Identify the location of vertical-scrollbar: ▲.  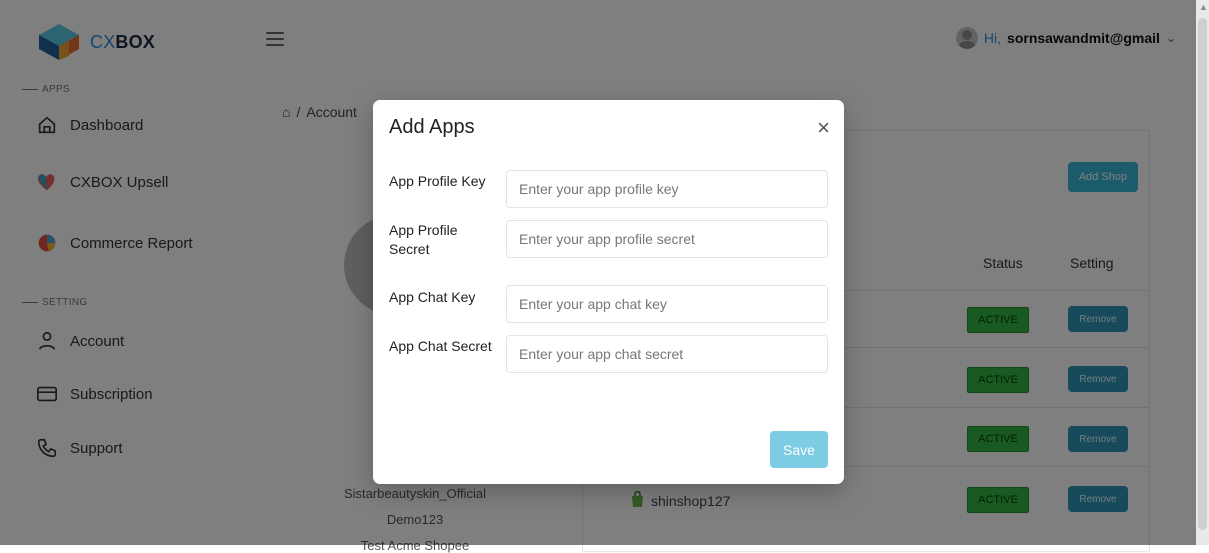
(1202, 272).